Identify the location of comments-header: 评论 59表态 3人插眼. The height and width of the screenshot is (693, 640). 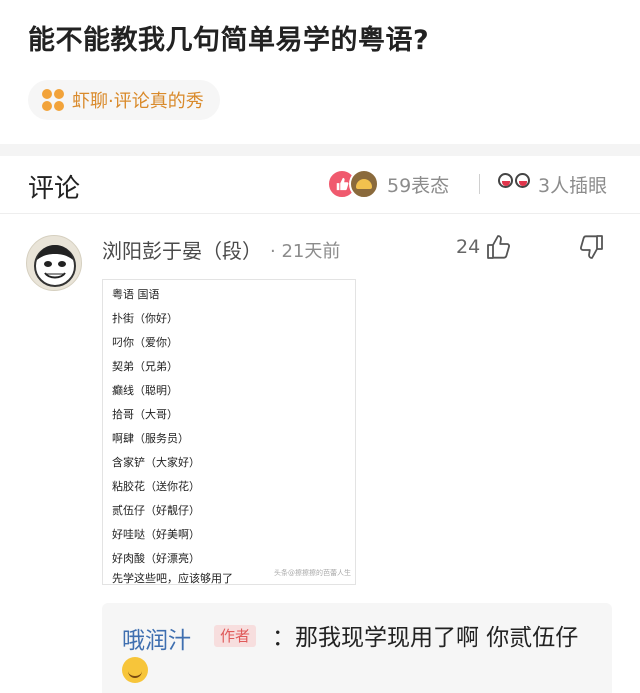
(320, 185).